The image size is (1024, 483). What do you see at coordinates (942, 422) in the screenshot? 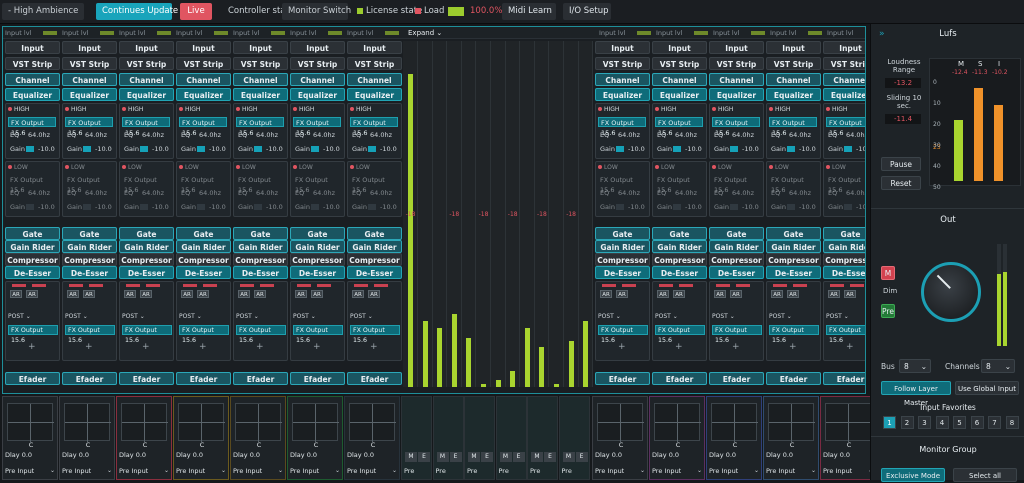
I see `favorite-4-button: 4` at bounding box center [942, 422].